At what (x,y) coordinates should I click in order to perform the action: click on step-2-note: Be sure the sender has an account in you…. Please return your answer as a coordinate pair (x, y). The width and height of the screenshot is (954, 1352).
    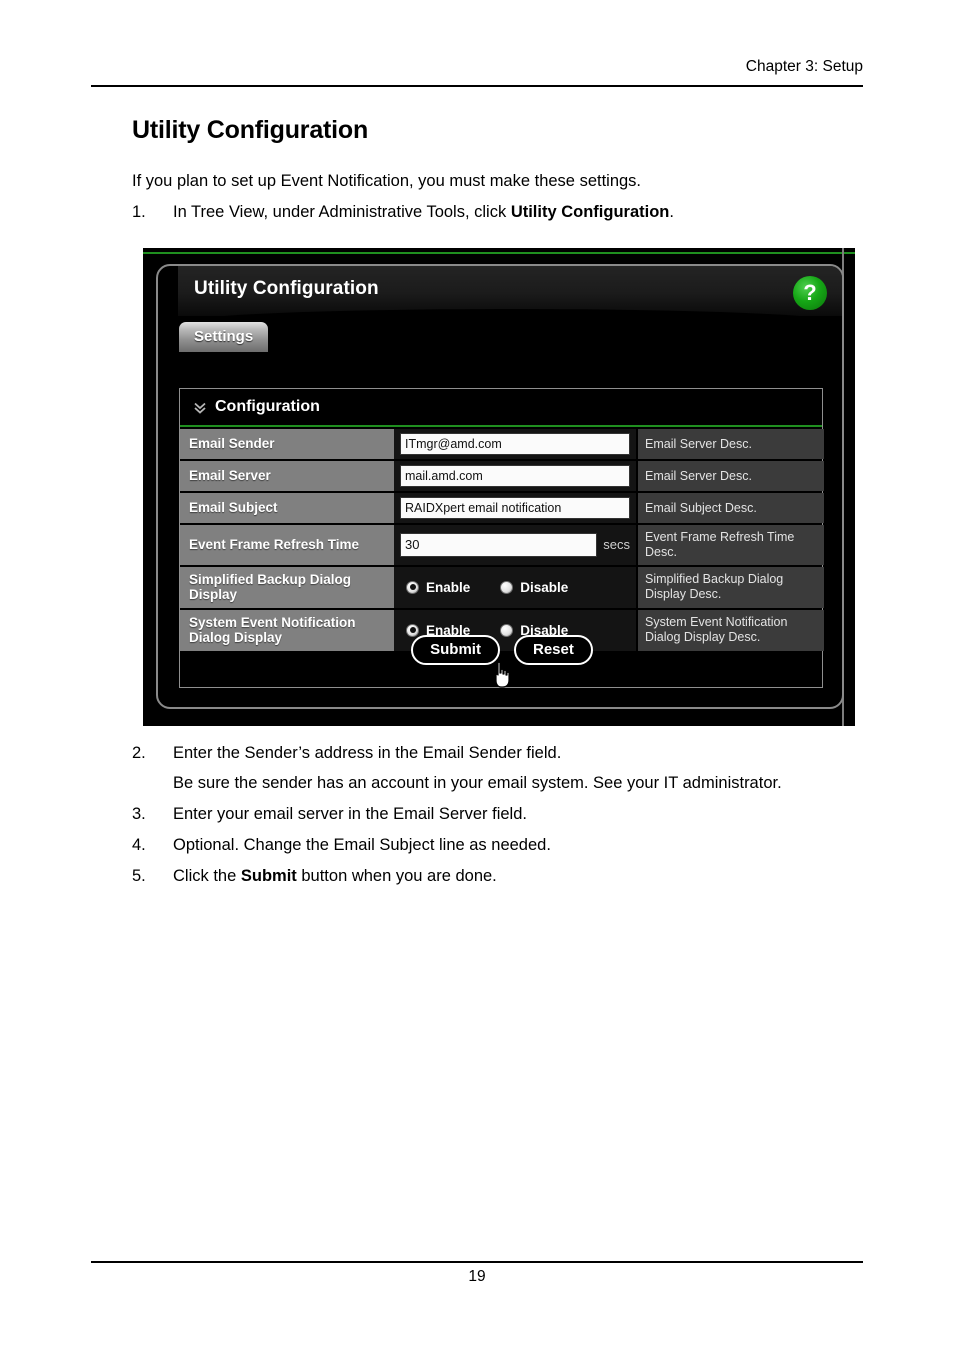
    Looking at the image, I should click on (477, 782).